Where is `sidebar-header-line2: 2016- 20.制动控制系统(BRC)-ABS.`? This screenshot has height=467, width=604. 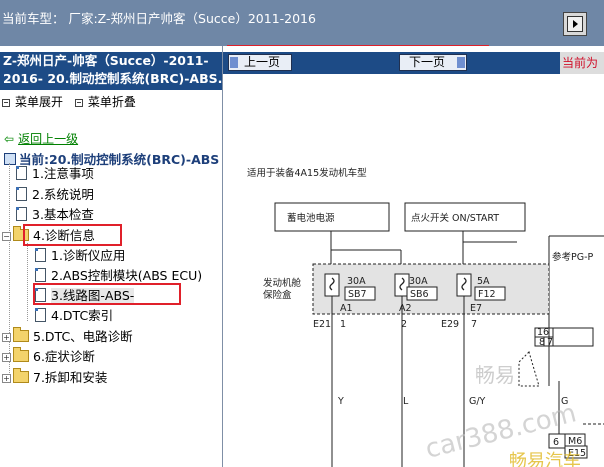 sidebar-header-line2: 2016- 20.制动控制系统(BRC)-ABS. is located at coordinates (112, 78).